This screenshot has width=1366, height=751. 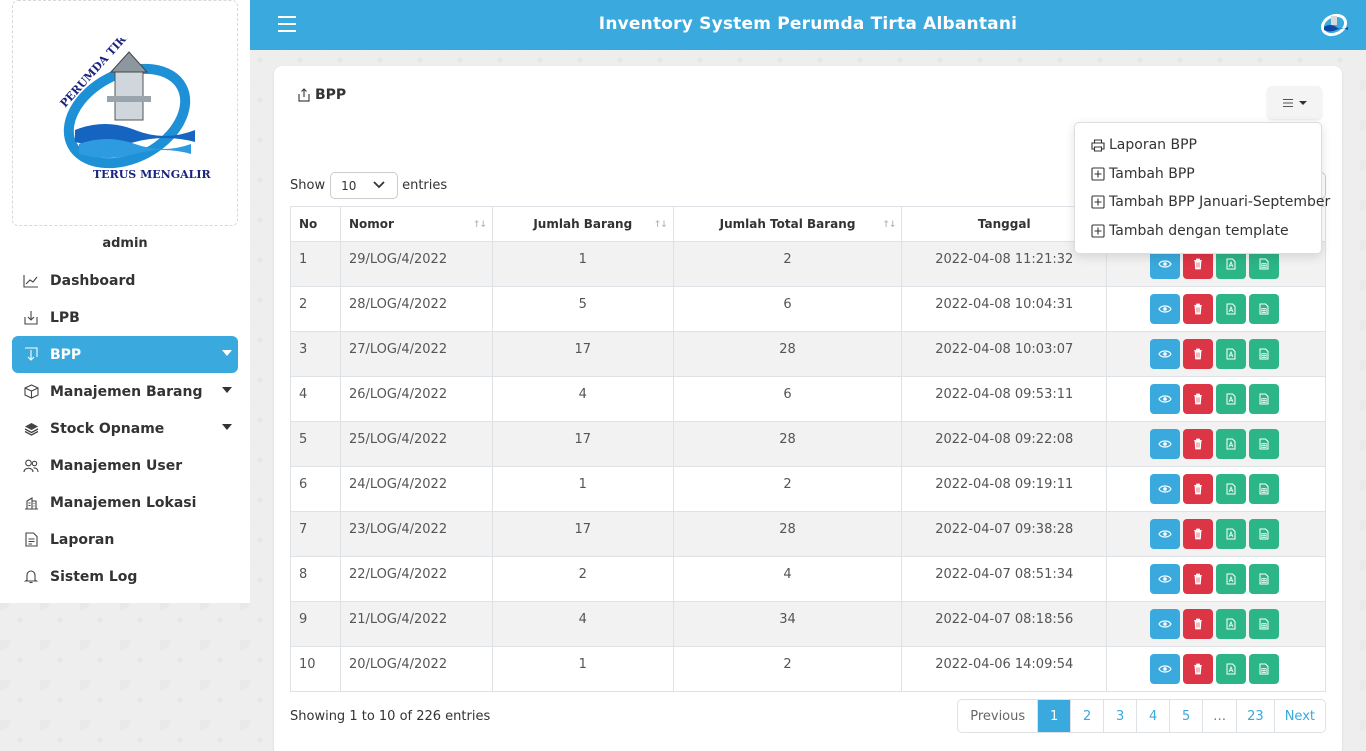 What do you see at coordinates (1086, 716) in the screenshot?
I see `page-button: 2` at bounding box center [1086, 716].